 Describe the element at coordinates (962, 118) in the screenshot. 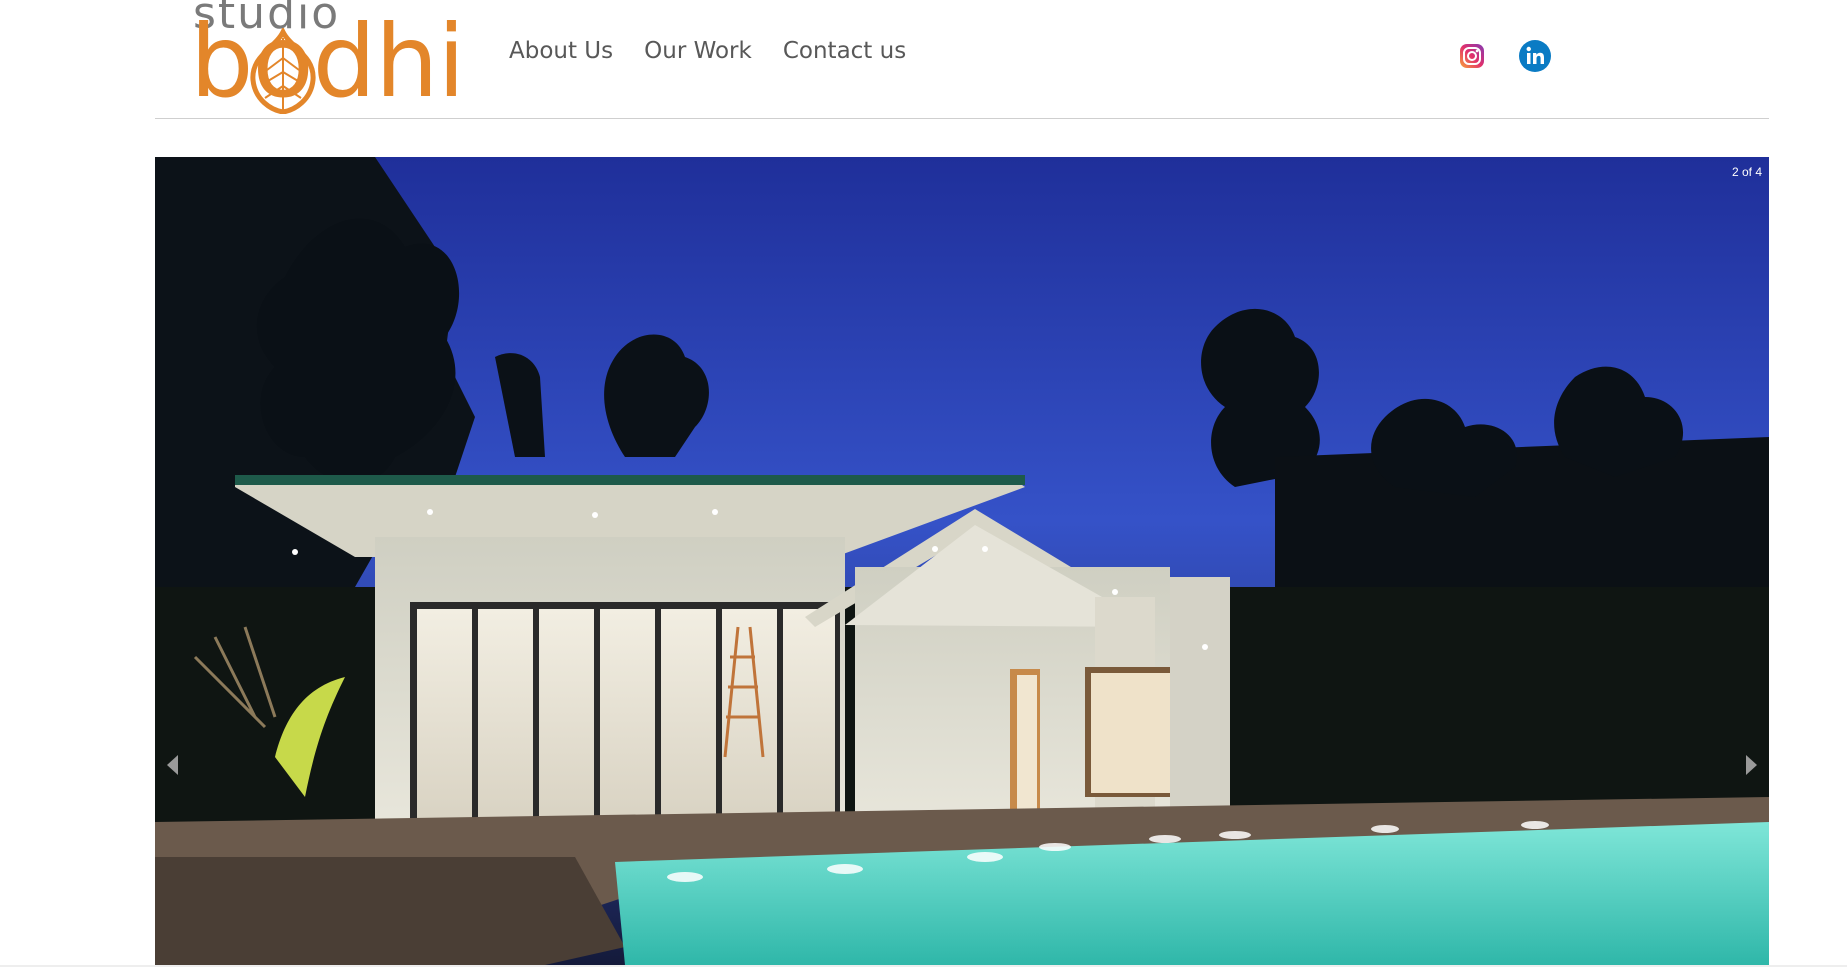

I see `header-divider` at that location.